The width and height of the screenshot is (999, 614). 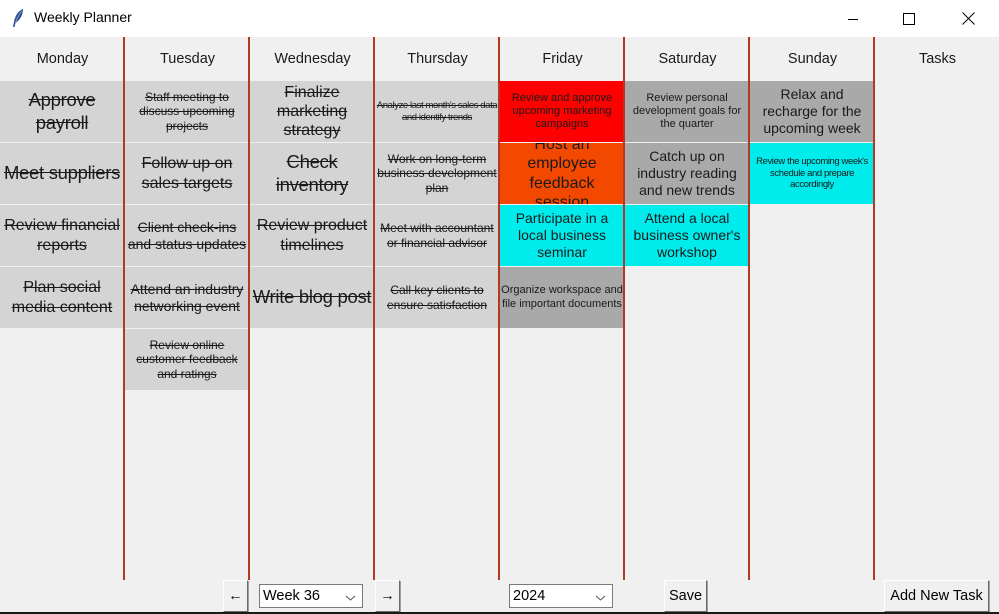 I want to click on prev-week-button: ←, so click(x=235, y=596).